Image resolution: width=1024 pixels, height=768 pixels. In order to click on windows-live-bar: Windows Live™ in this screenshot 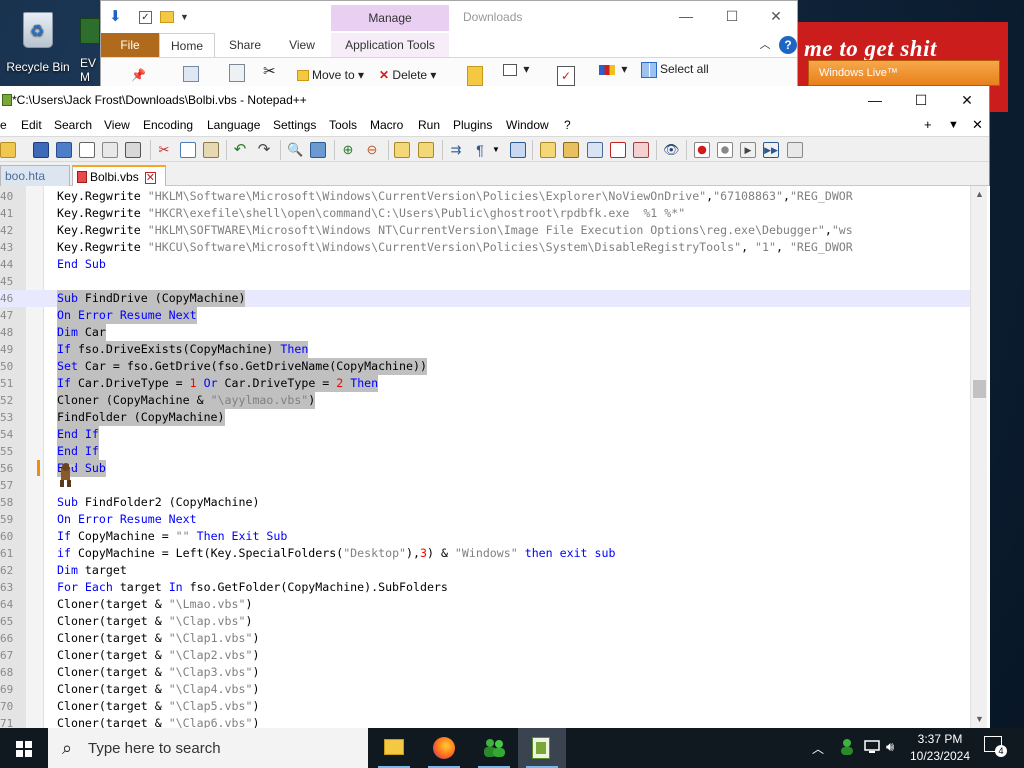, I will do `click(904, 73)`.